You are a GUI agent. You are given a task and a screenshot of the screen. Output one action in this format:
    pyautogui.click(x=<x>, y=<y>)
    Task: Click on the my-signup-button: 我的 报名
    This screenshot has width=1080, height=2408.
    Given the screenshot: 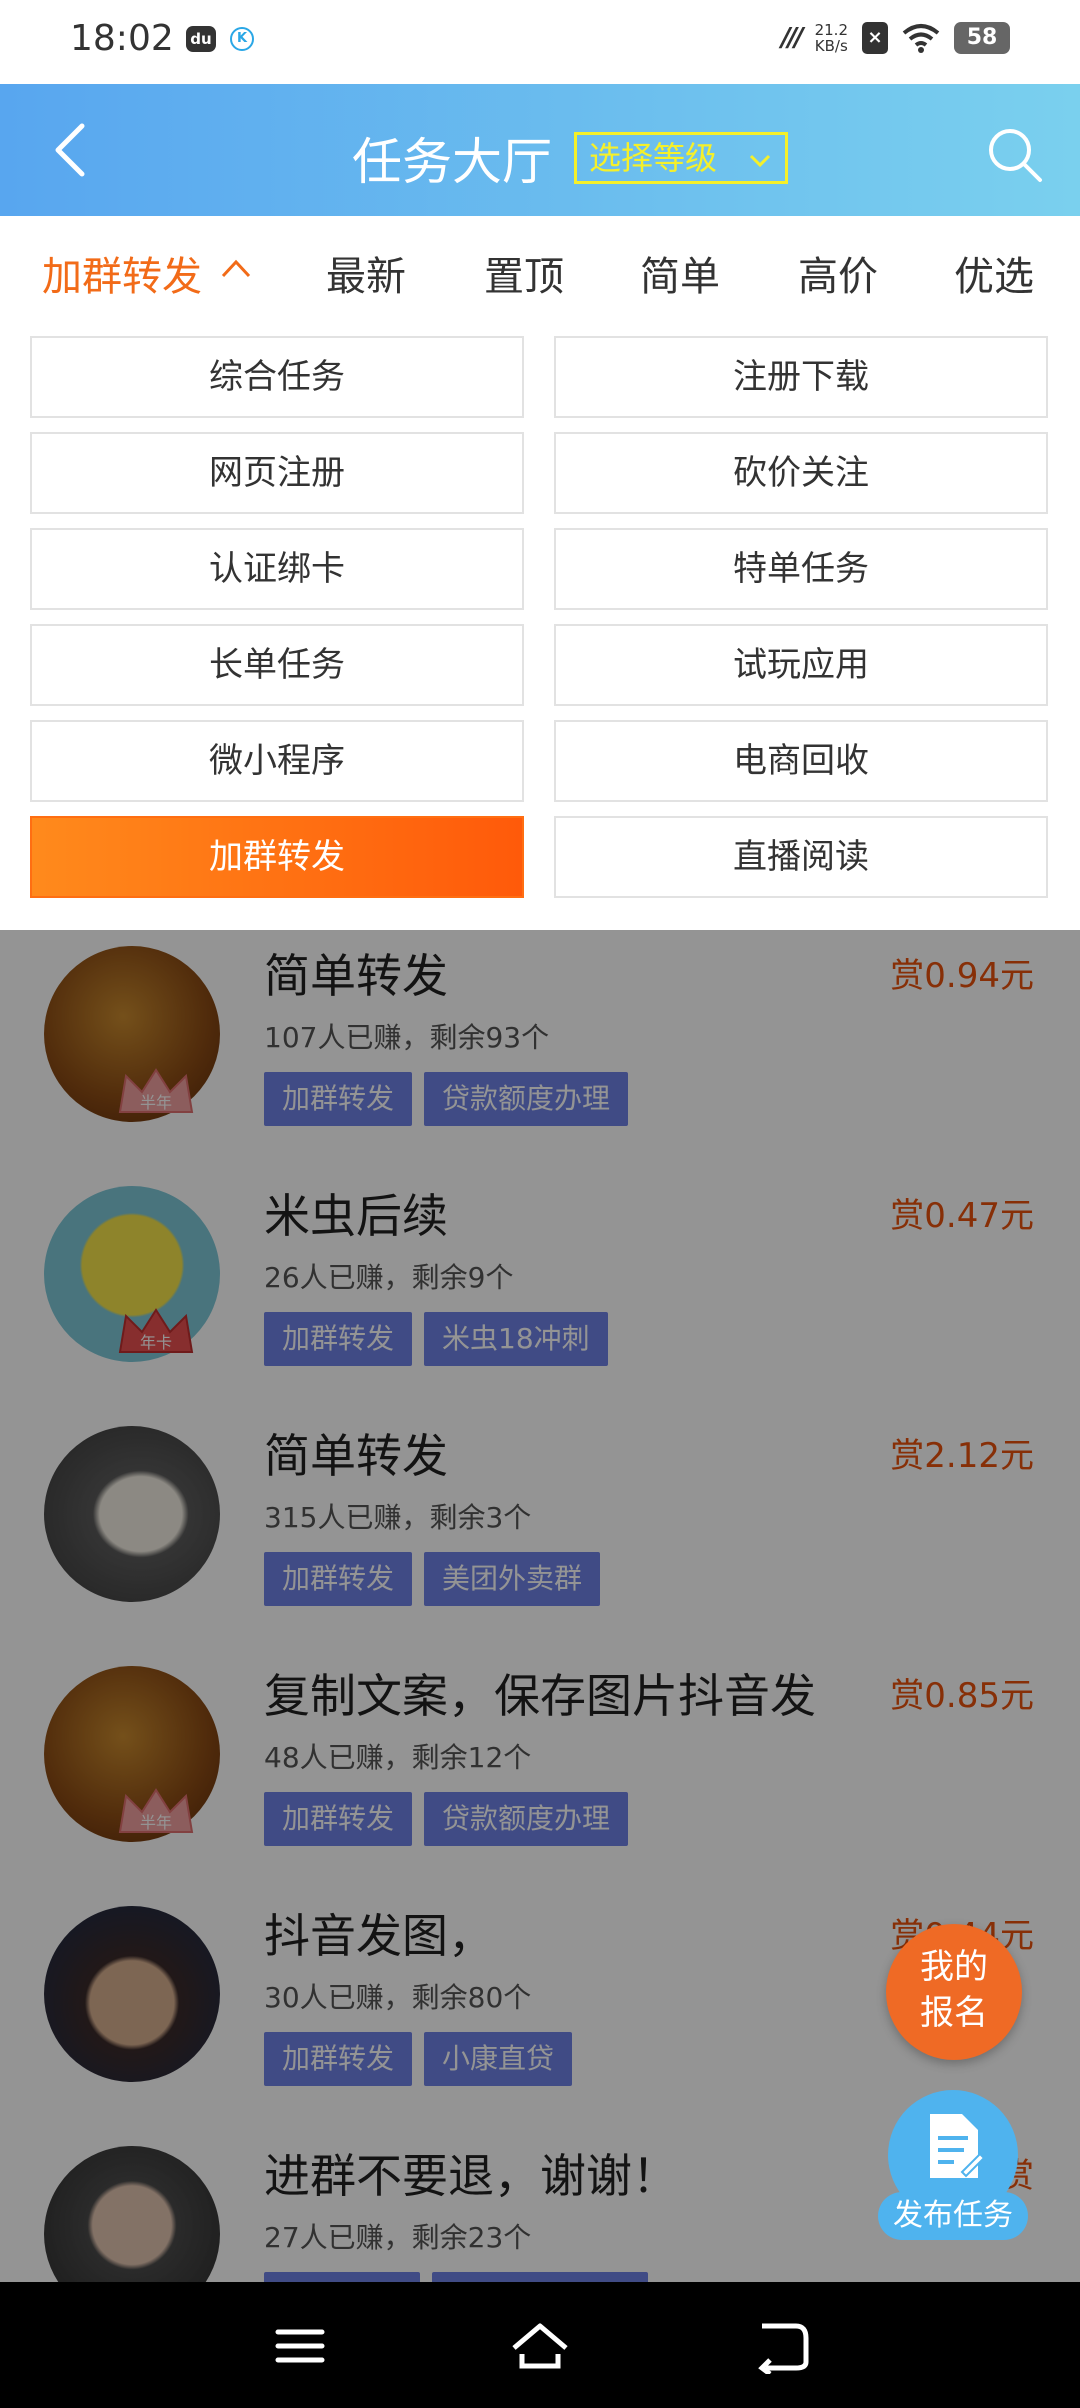 What is the action you would take?
    pyautogui.click(x=954, y=1992)
    